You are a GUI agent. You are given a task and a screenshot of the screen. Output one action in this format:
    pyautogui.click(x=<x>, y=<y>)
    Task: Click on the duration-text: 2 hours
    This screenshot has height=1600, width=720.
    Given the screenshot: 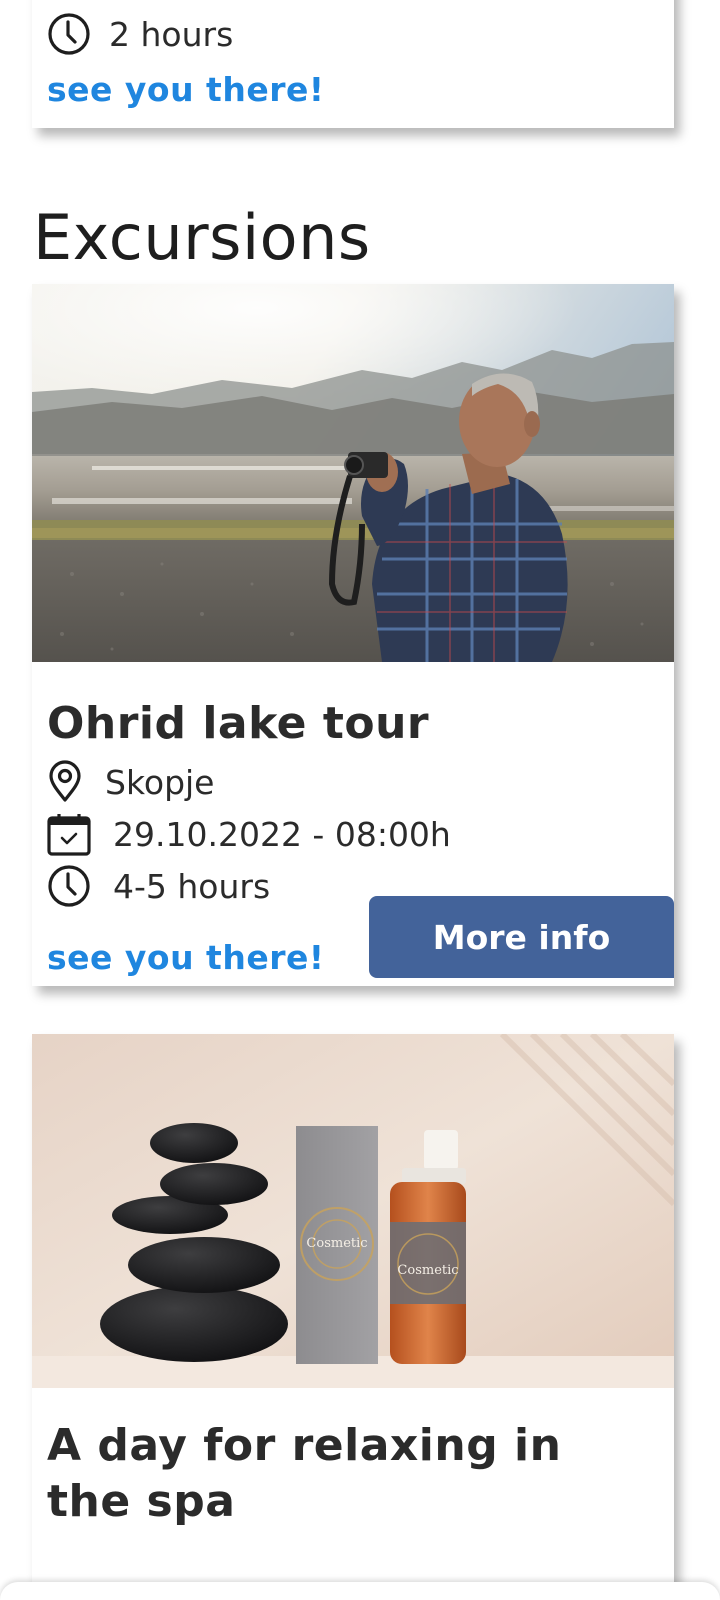 What is the action you would take?
    pyautogui.click(x=171, y=34)
    